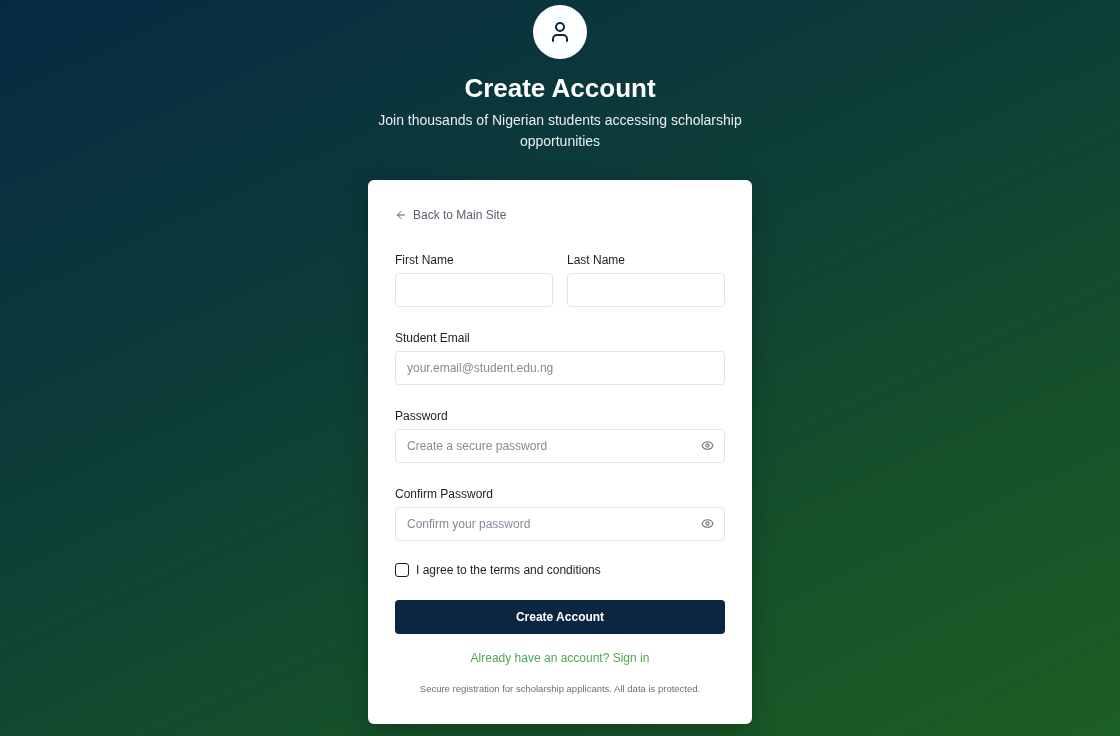 Image resolution: width=1120 pixels, height=736 pixels. Describe the element at coordinates (560, 446) in the screenshot. I see `password-field: Create a secure password` at that location.